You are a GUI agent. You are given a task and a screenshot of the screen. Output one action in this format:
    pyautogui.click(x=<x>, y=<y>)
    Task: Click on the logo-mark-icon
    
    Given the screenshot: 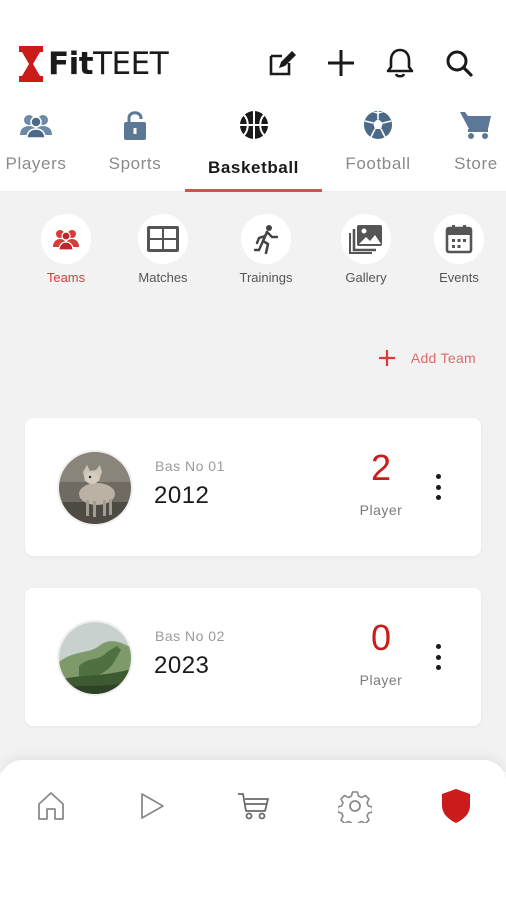 What is the action you would take?
    pyautogui.click(x=31, y=64)
    